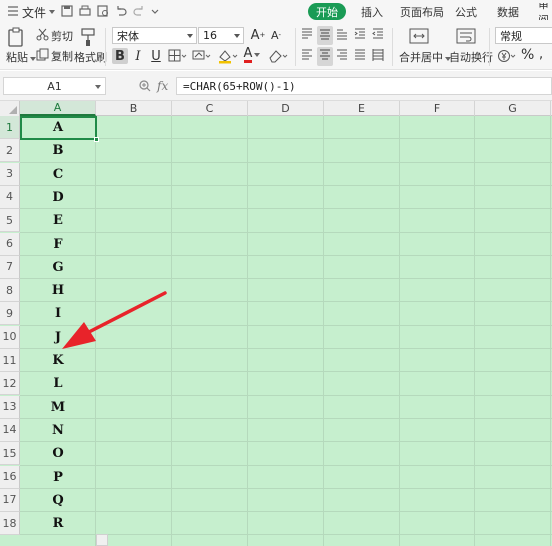  What do you see at coordinates (58, 523) in the screenshot?
I see `cell-a18: R` at bounding box center [58, 523].